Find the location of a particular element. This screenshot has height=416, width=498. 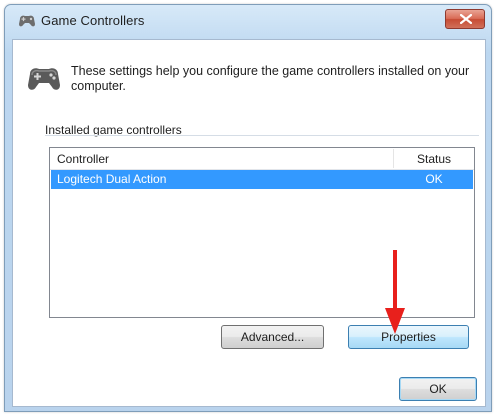

controller-status: OK is located at coordinates (434, 179).